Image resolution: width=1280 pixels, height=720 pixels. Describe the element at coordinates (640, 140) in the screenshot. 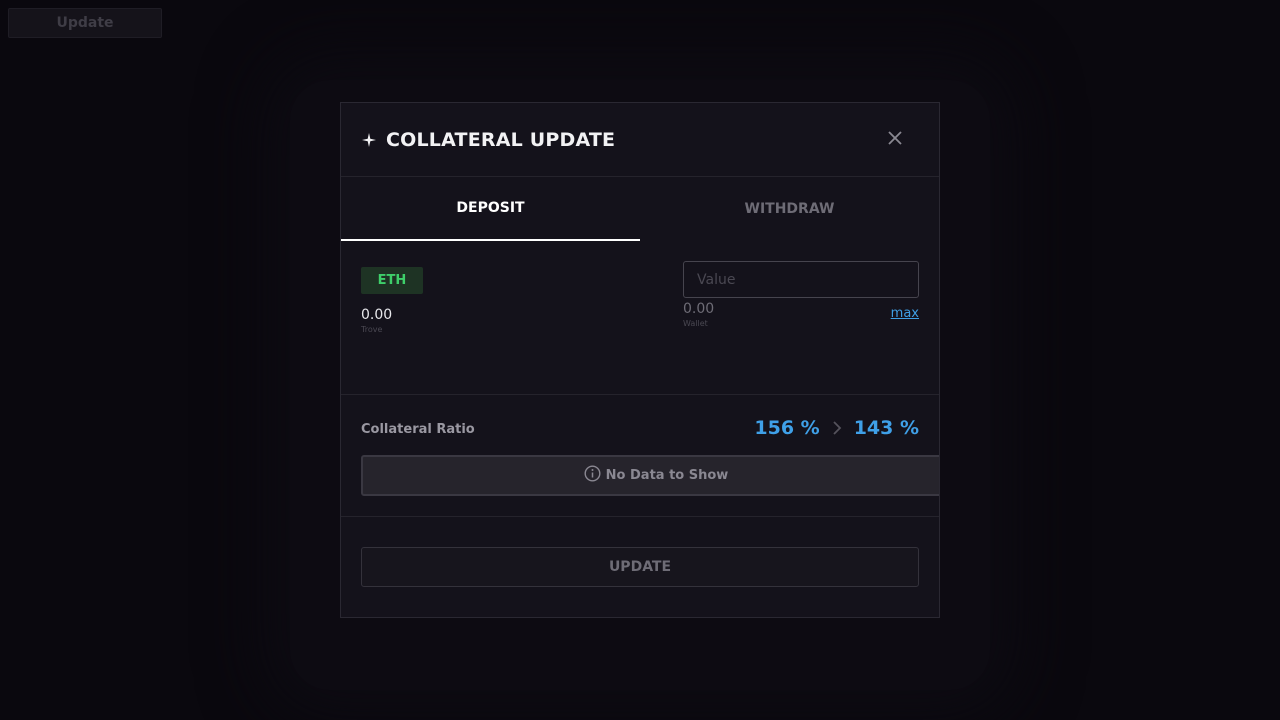

I see `modal-header: COLLATERAL UPDATE` at that location.